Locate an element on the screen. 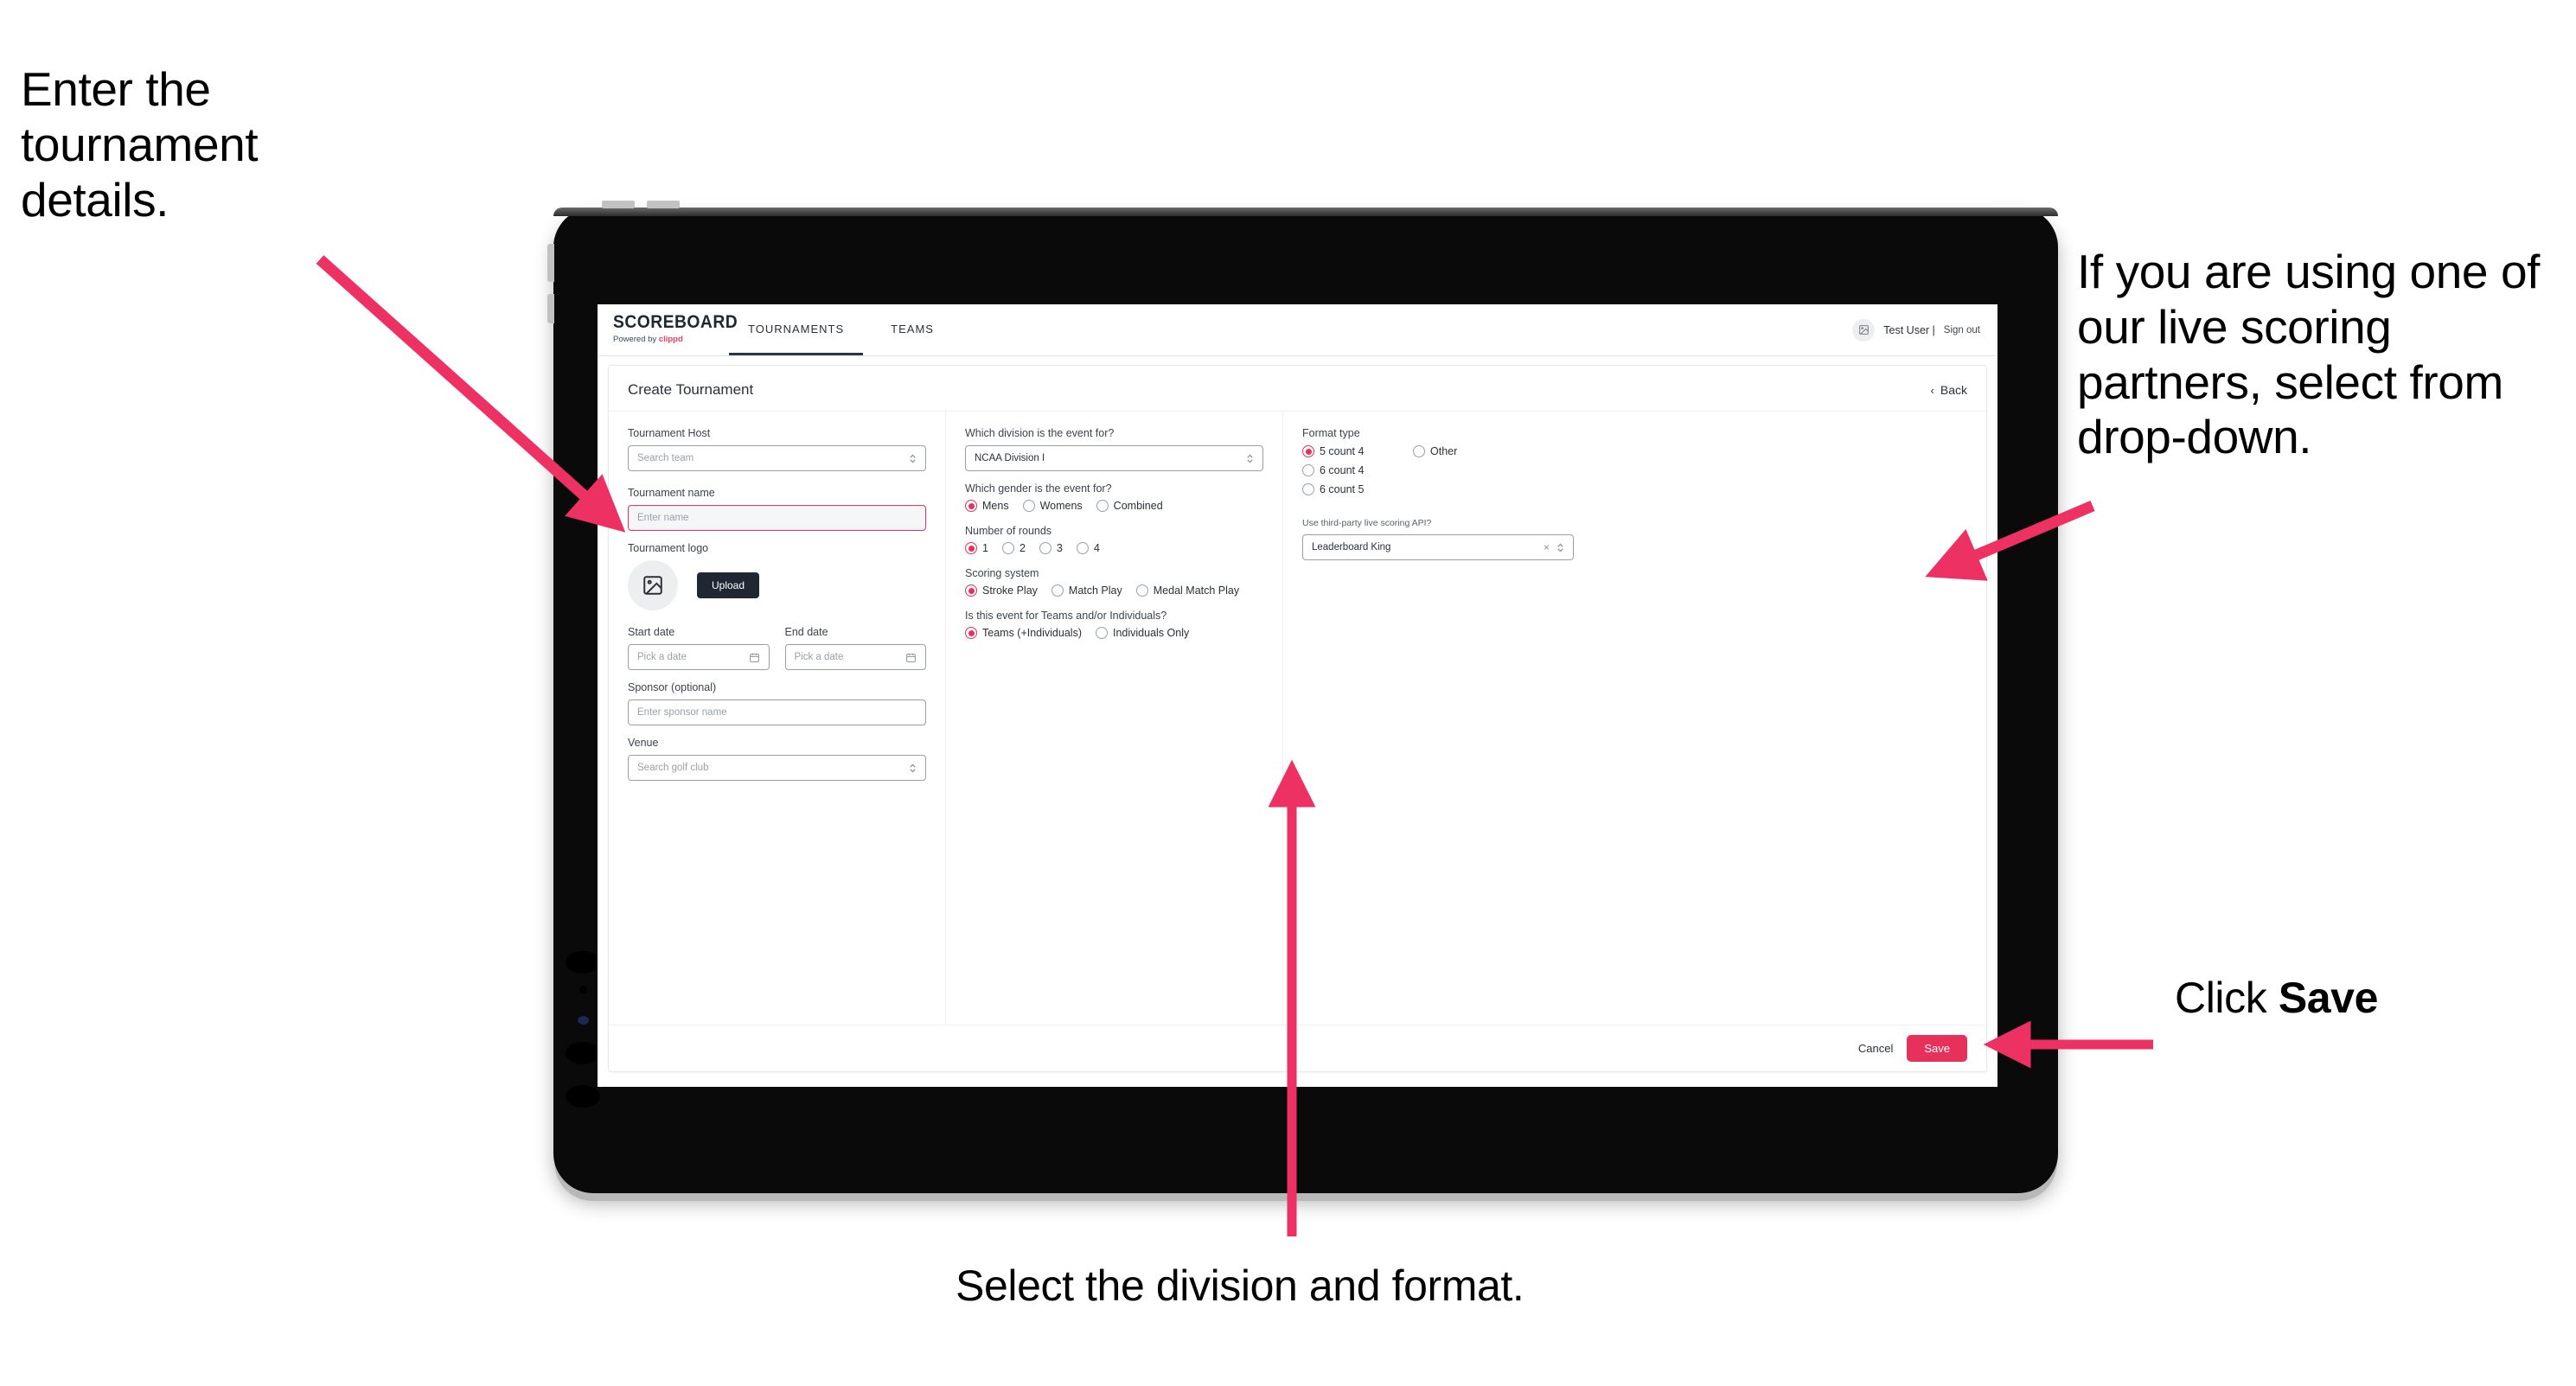 This screenshot has height=1386, width=2576. image-placeholder-icon is located at coordinates (653, 585).